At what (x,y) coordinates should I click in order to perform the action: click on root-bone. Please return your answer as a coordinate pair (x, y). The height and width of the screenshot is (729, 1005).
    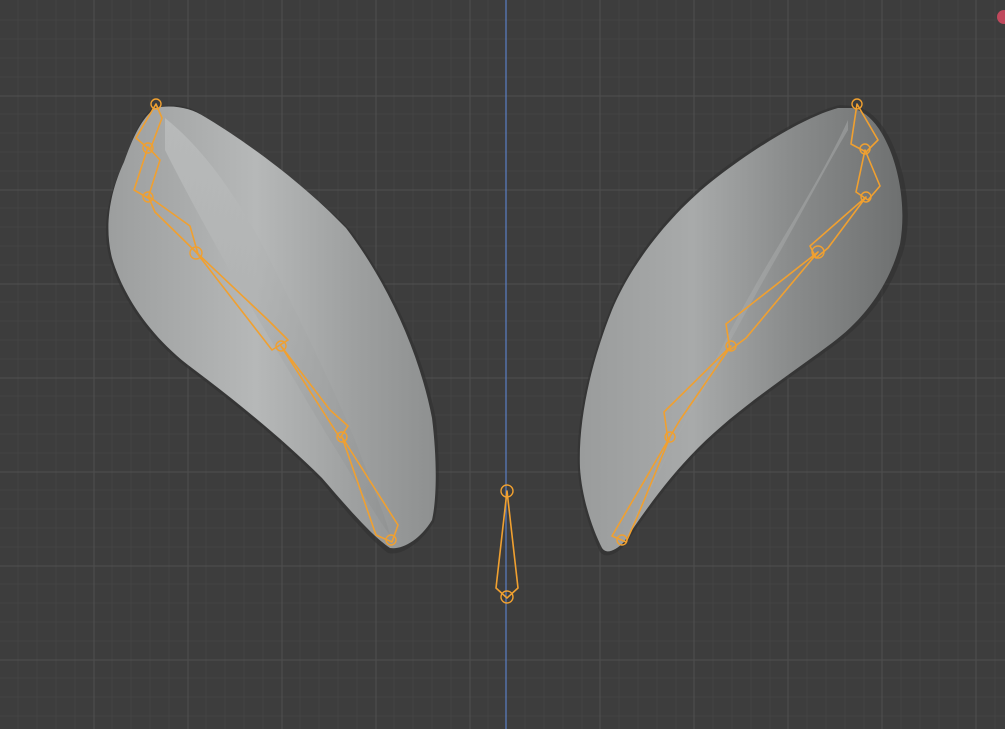
    Looking at the image, I should click on (507, 544).